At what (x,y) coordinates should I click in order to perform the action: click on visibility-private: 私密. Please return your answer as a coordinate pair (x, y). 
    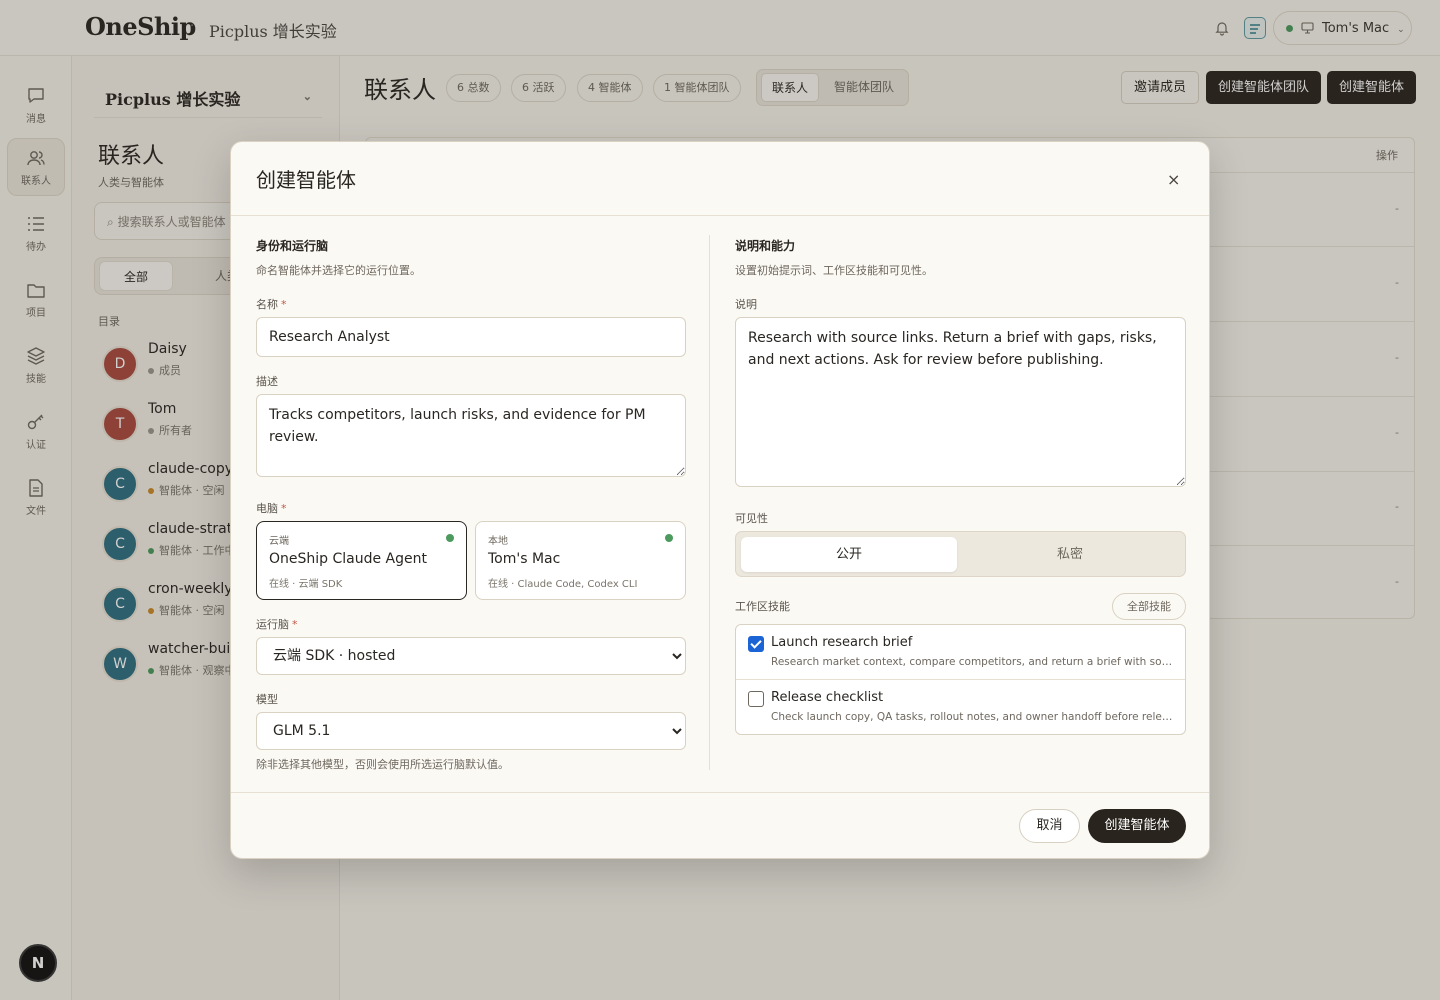
    Looking at the image, I should click on (1070, 554).